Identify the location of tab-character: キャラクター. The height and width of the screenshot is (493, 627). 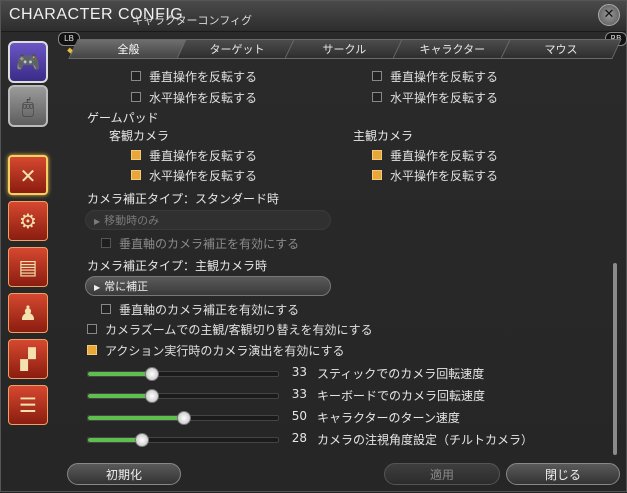
(453, 49).